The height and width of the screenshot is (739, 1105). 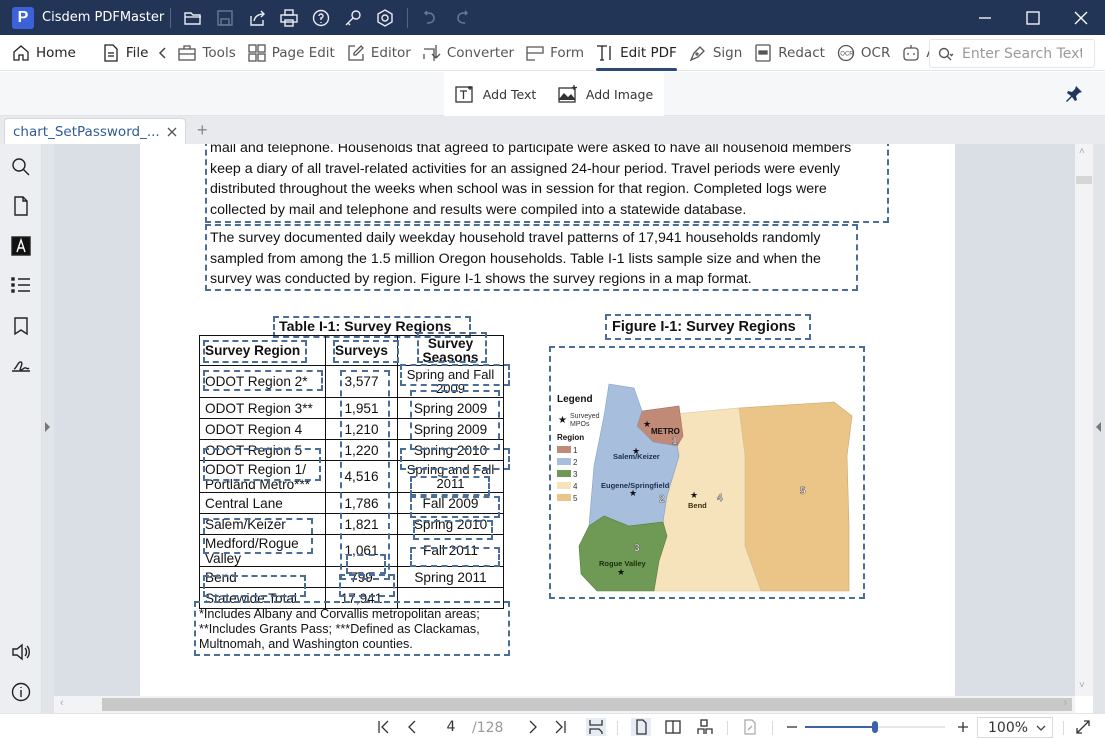 I want to click on zoom-level-select: 100%, so click(x=1015, y=727).